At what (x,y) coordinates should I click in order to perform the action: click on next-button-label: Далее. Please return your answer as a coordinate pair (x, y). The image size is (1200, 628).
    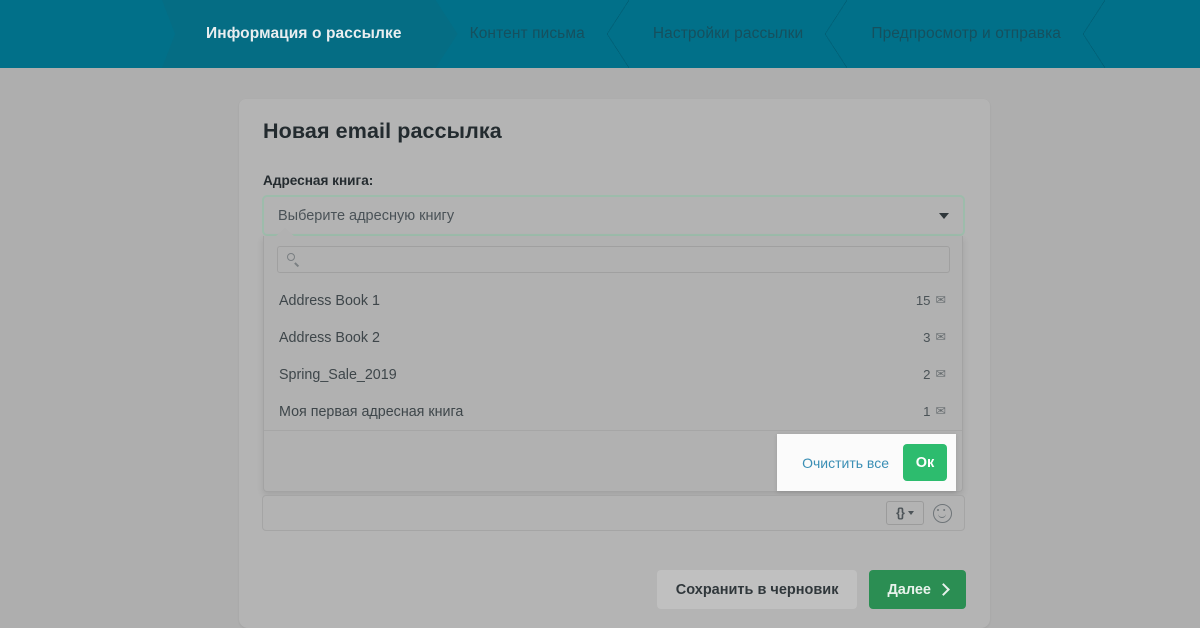
    Looking at the image, I should click on (909, 589).